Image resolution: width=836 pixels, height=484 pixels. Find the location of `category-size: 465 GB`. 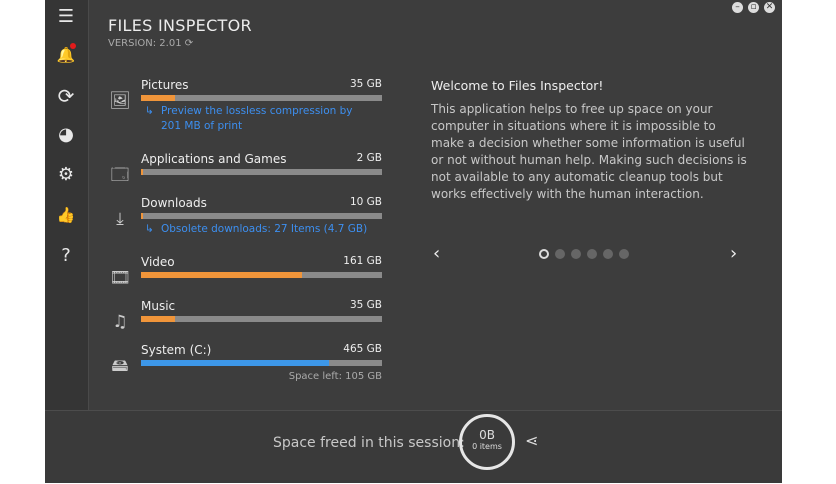

category-size: 465 GB is located at coordinates (362, 349).